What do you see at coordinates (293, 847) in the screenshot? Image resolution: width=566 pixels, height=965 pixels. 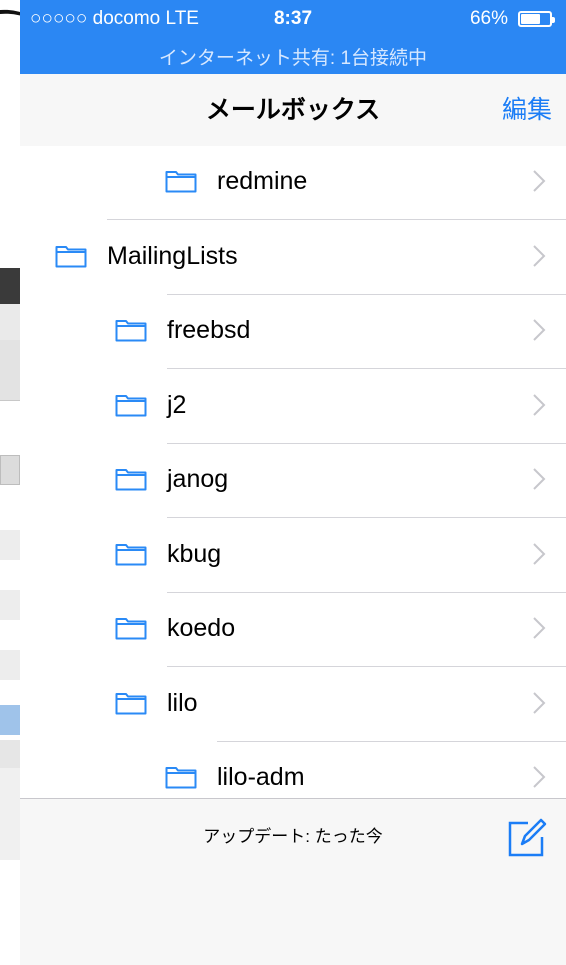 I see `bottom-toolbar: アップデート: たった今` at bounding box center [293, 847].